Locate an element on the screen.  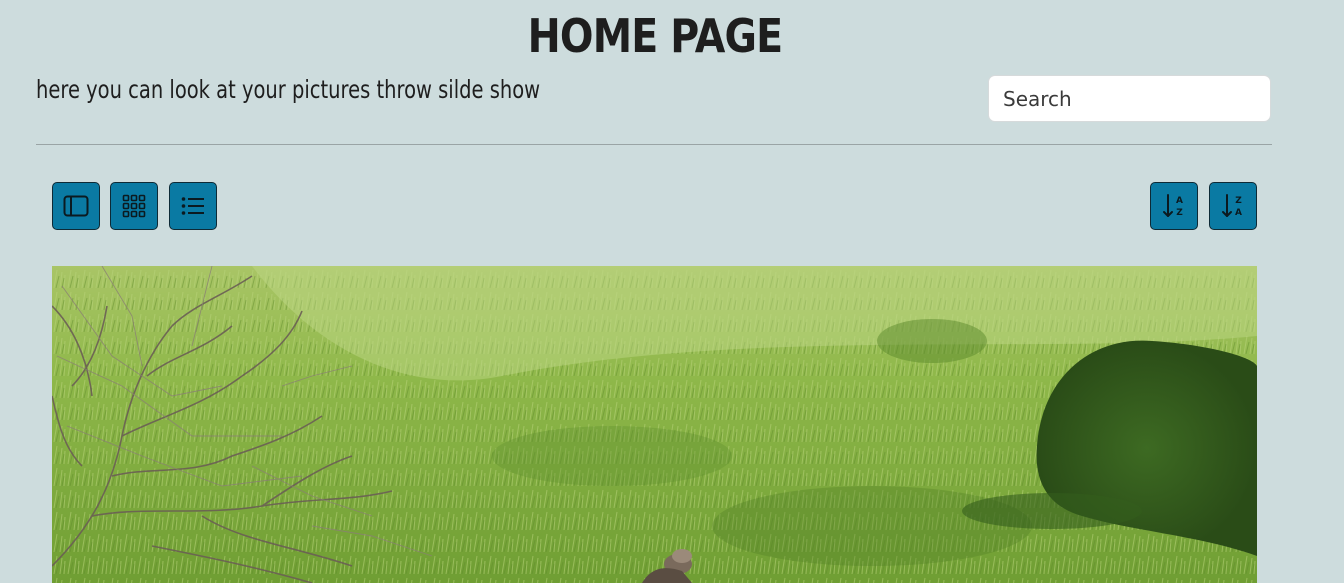
sidebar-layout-icon is located at coordinates (76, 206).